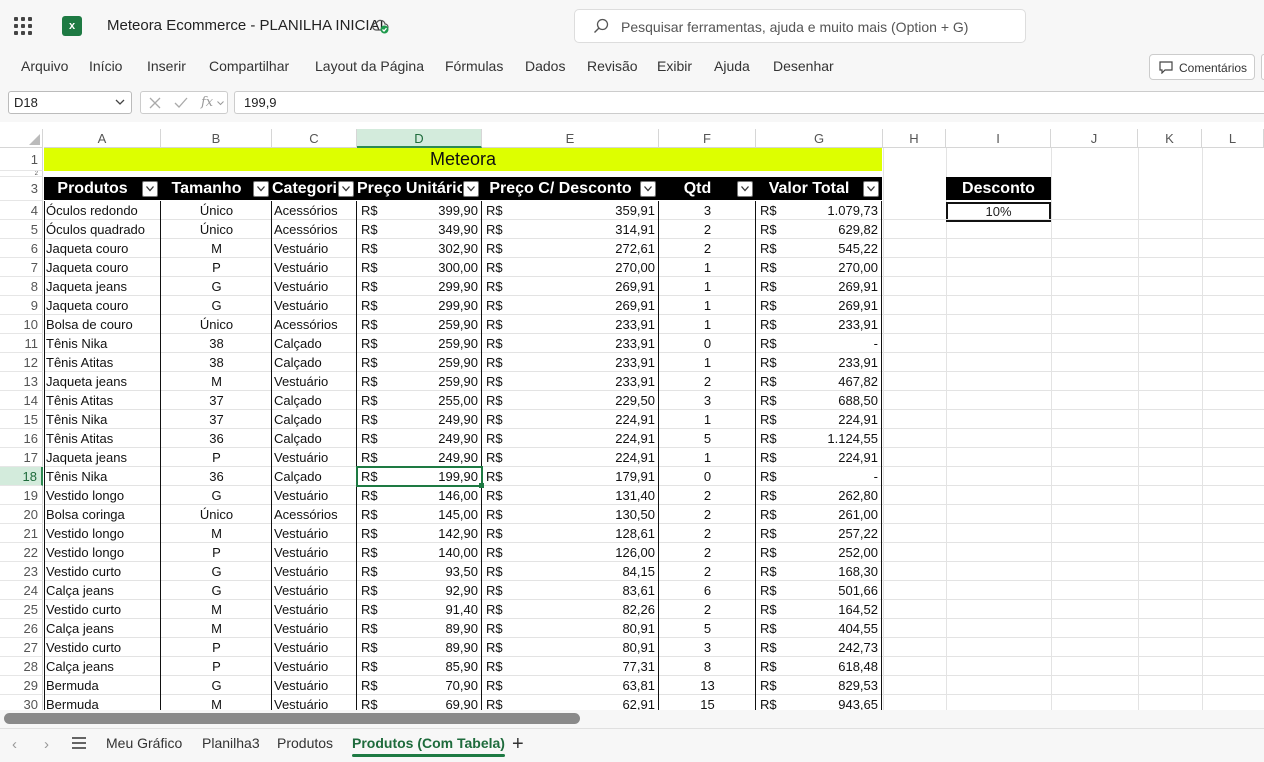 The image size is (1264, 762). Describe the element at coordinates (21, 628) in the screenshot. I see `row-header-26: 26` at that location.